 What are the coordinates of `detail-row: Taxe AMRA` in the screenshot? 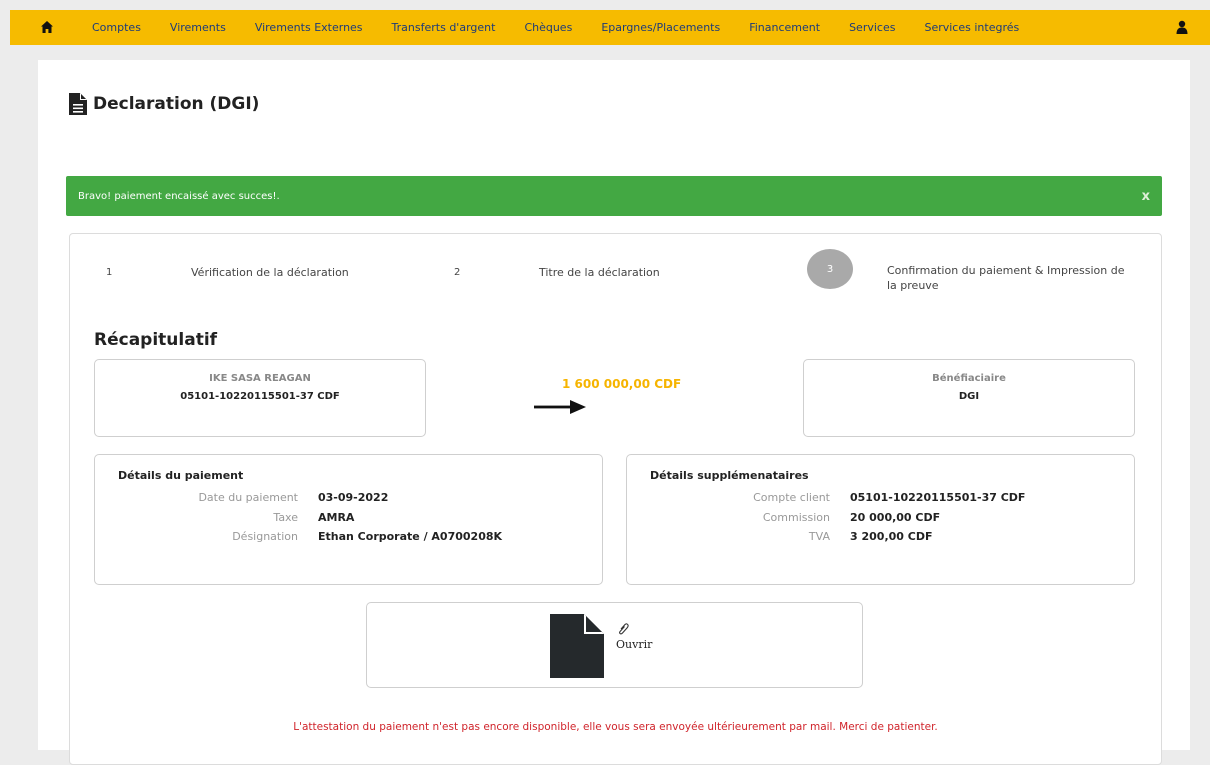 It's located at (348, 519).